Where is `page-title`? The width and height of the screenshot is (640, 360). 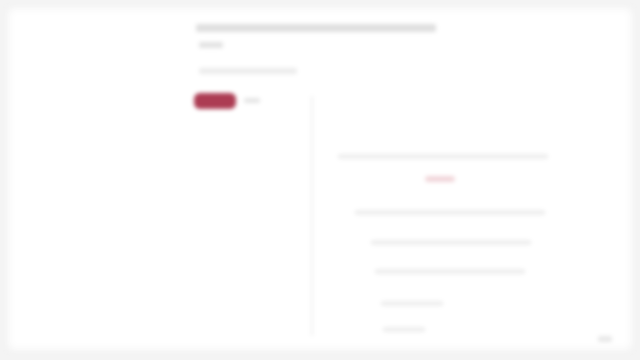 page-title is located at coordinates (316, 28).